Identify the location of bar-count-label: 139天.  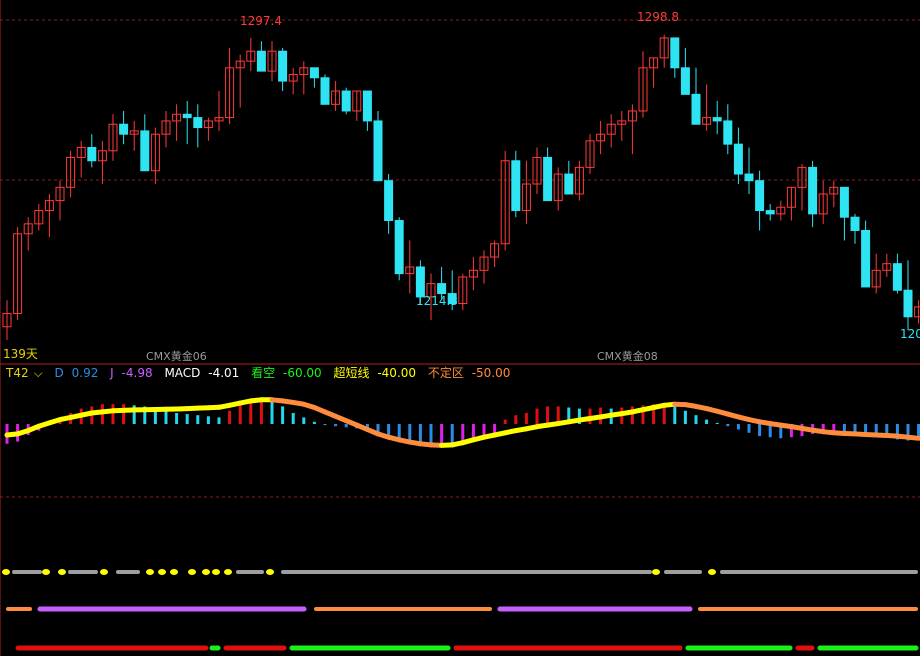
(20, 354).